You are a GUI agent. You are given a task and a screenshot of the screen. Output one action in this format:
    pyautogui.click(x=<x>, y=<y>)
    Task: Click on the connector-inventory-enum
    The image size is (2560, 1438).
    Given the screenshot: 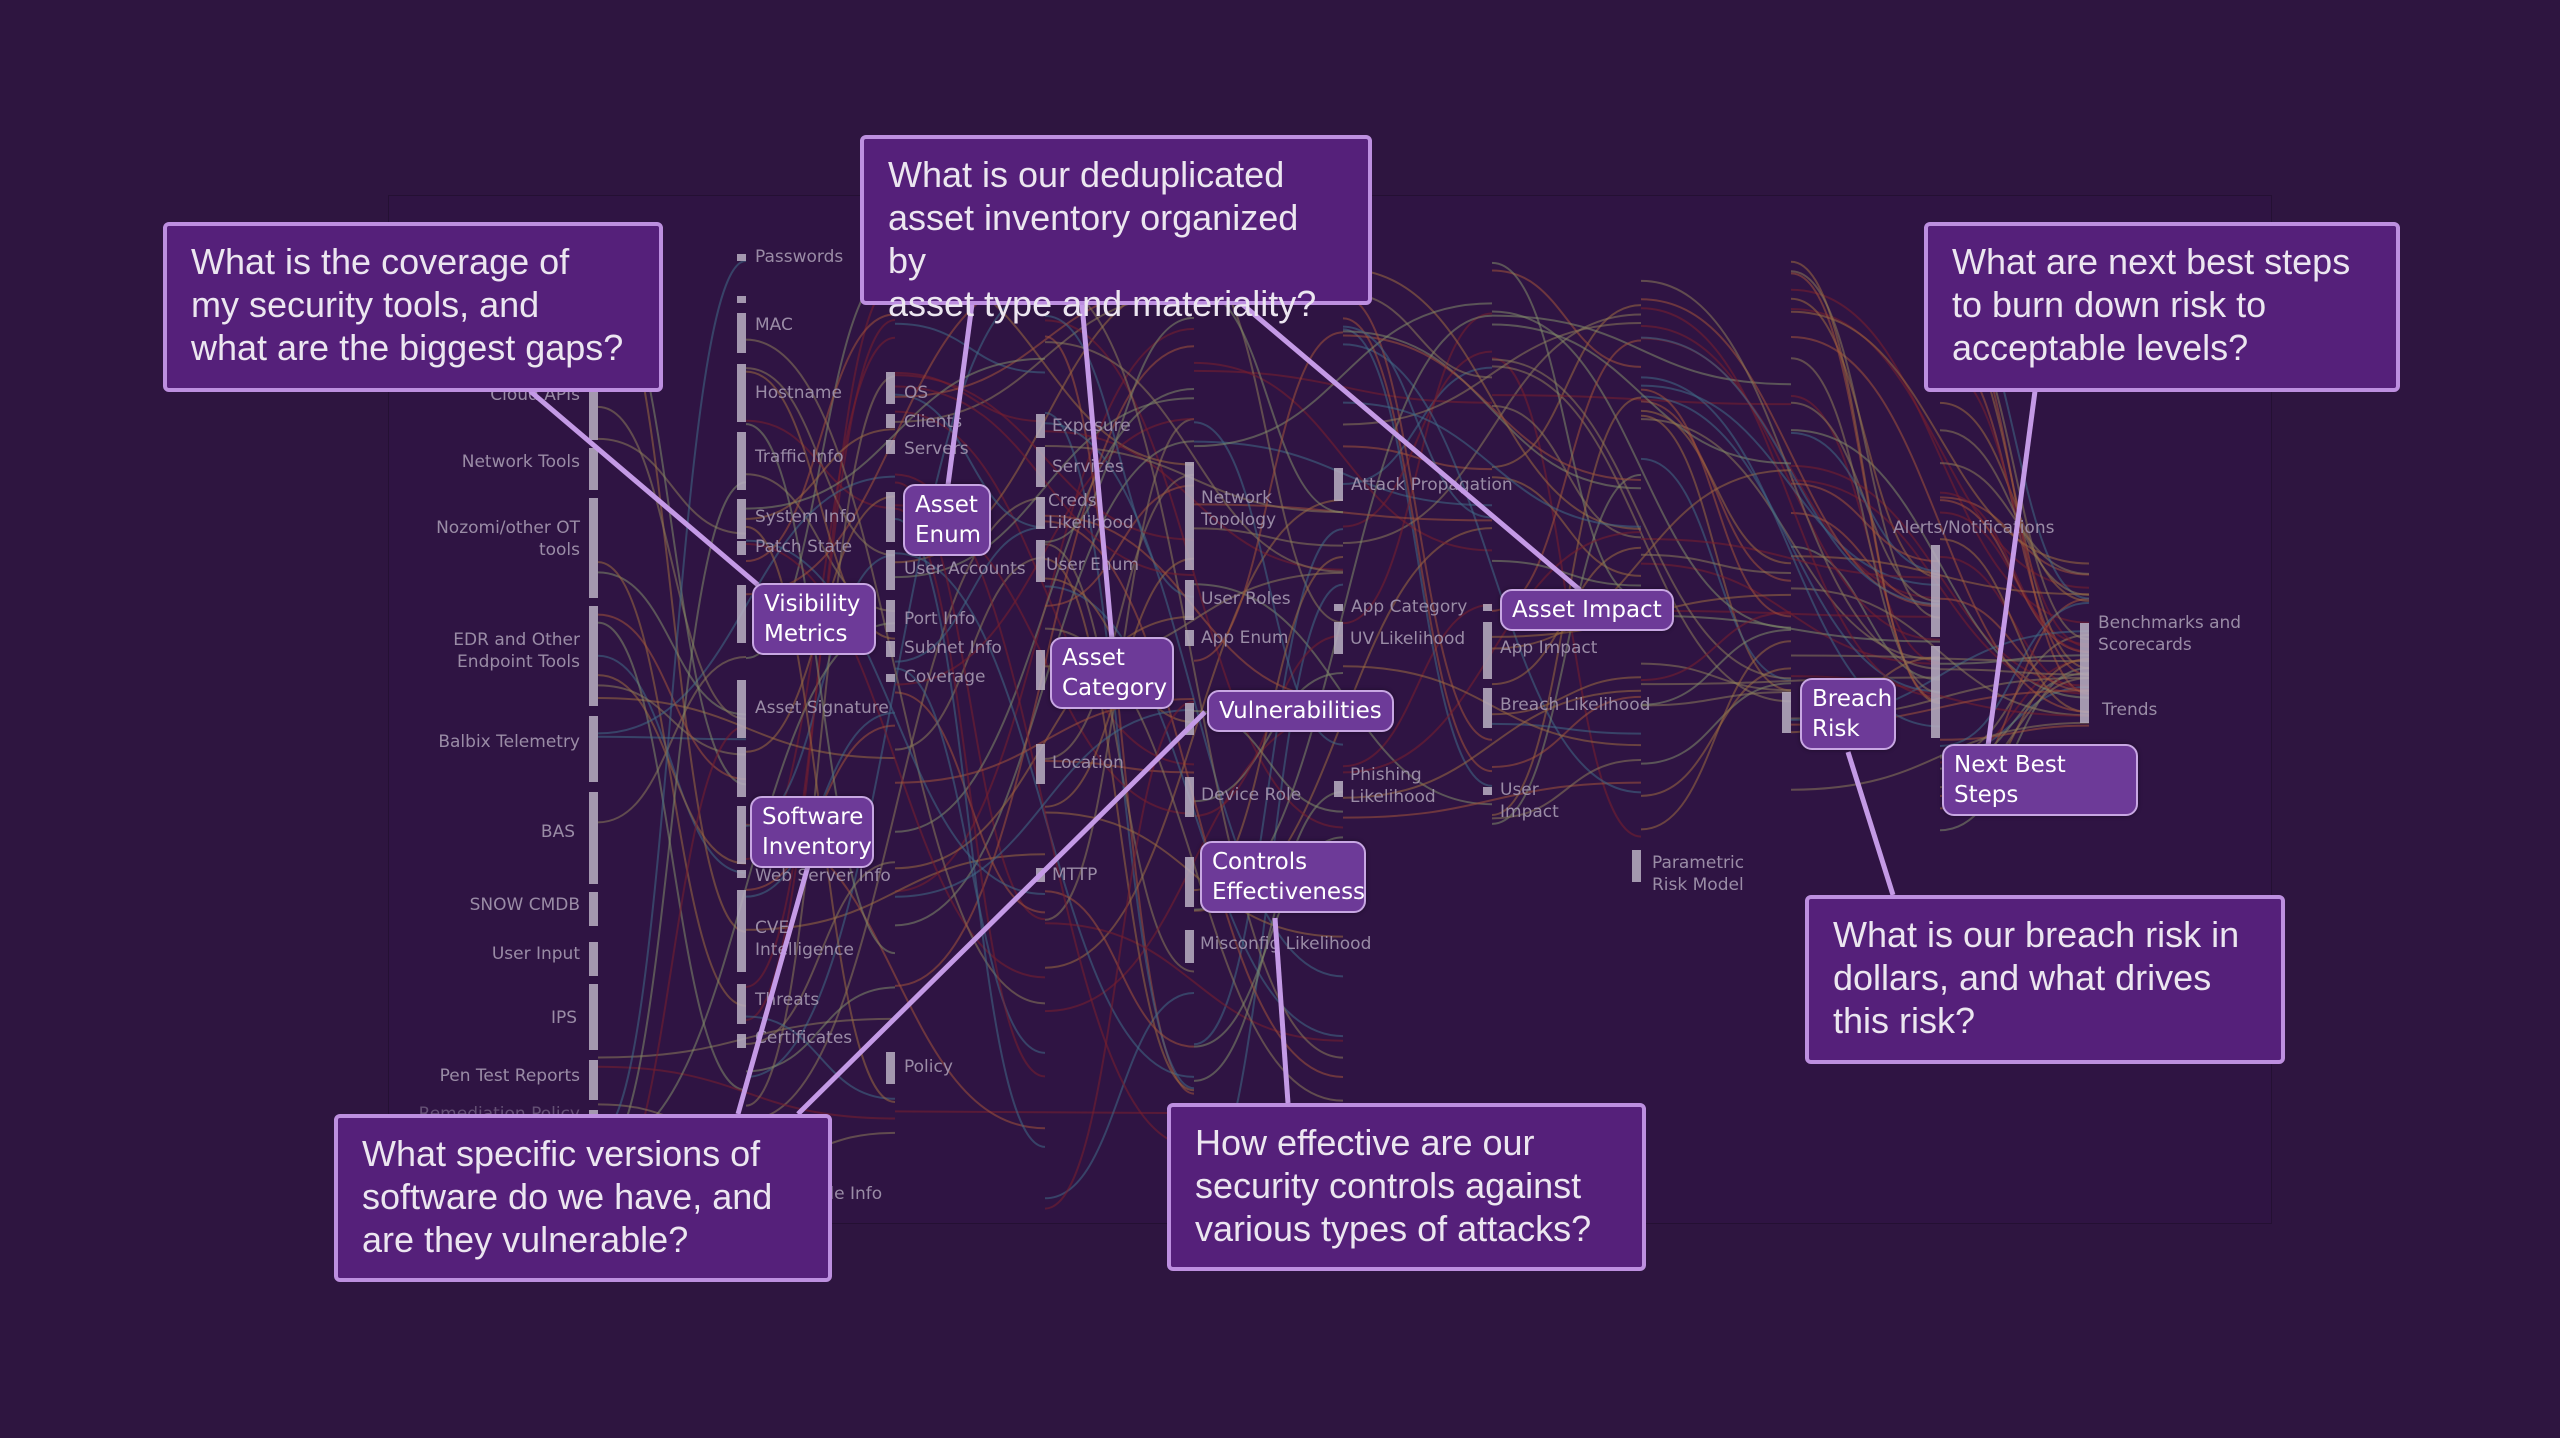 What is the action you would take?
    pyautogui.click(x=960, y=394)
    